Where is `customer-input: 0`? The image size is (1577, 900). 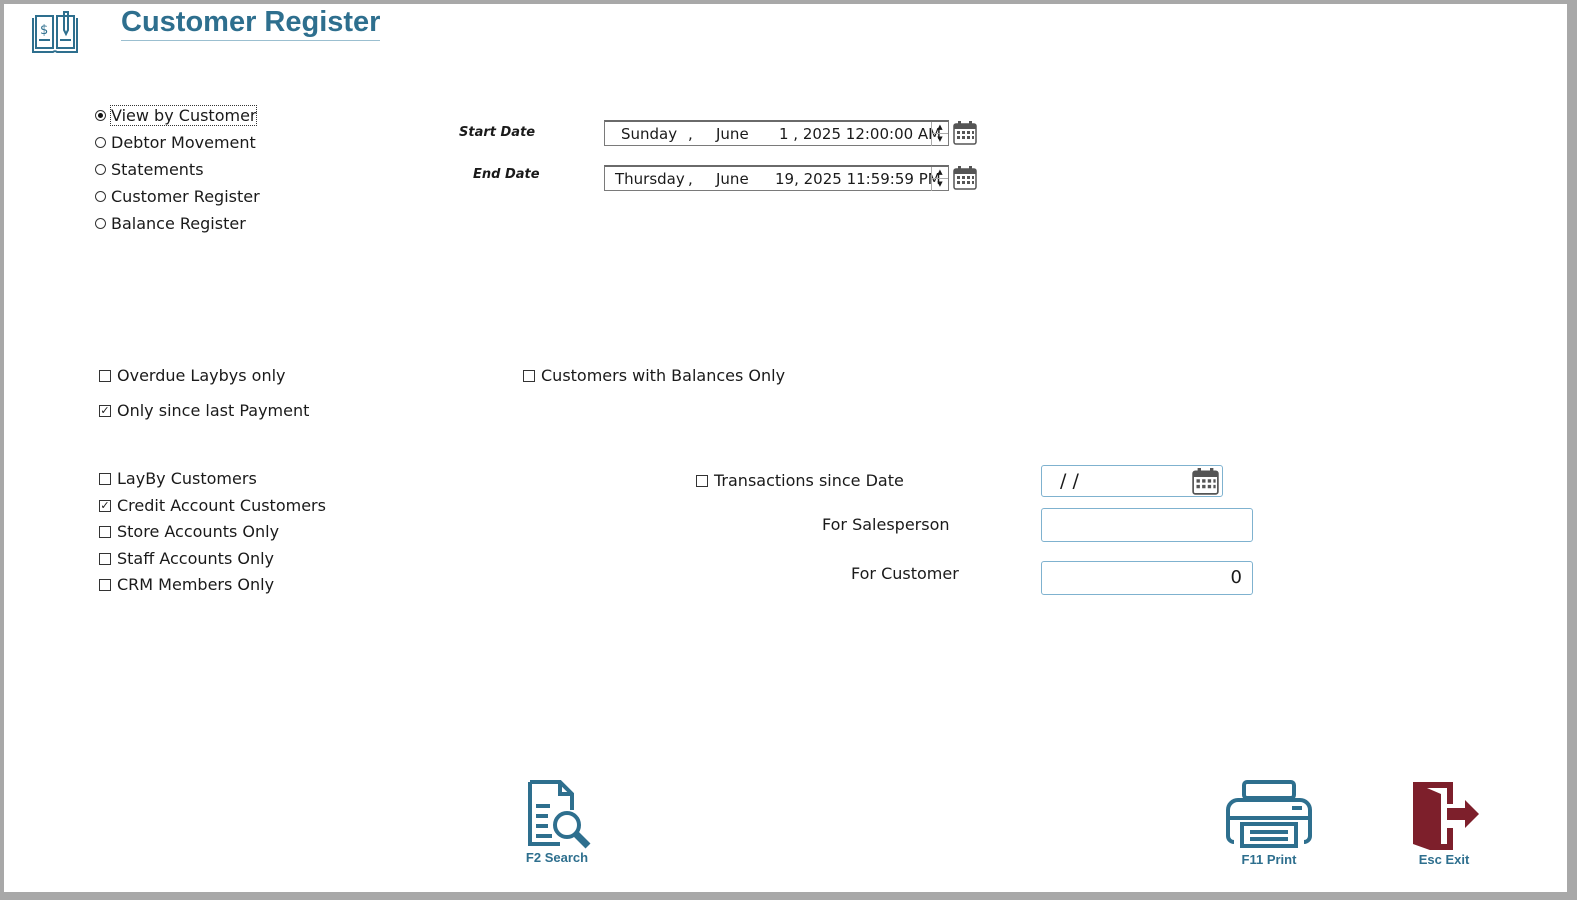
customer-input: 0 is located at coordinates (1147, 578).